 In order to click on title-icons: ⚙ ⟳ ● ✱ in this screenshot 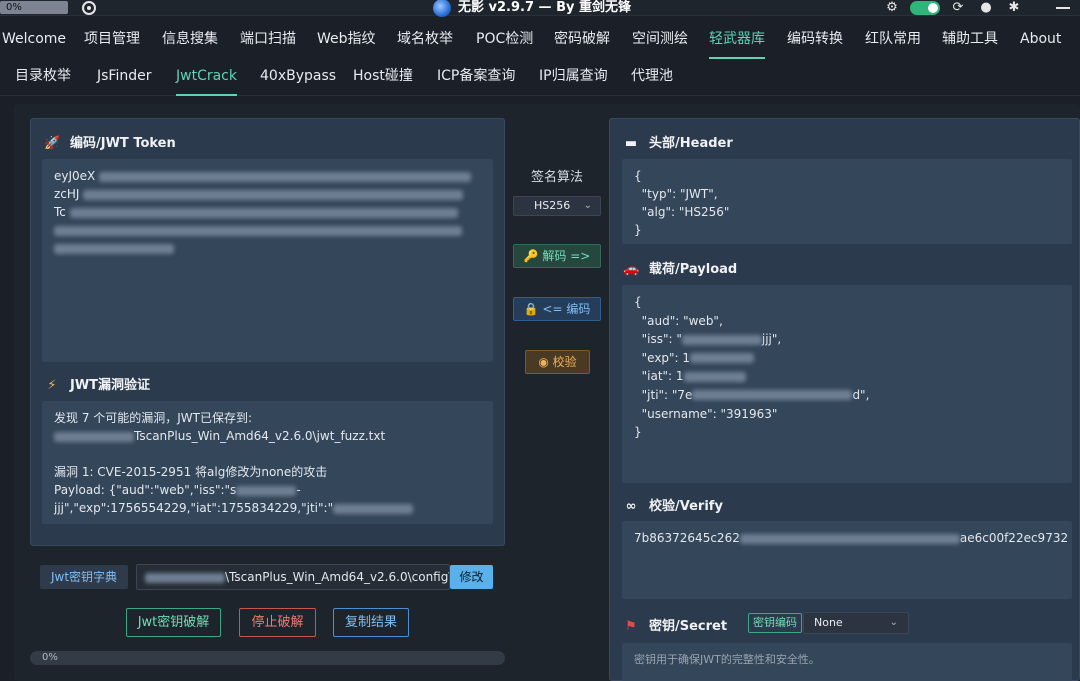, I will do `click(979, 8)`.